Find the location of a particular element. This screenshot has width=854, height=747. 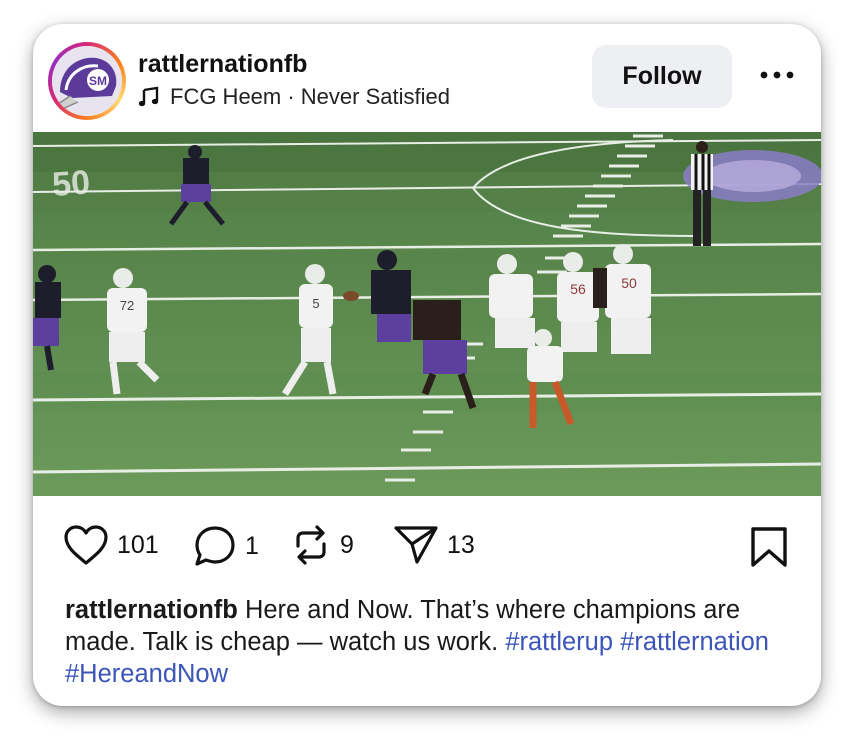

comment-bubble-icon is located at coordinates (215, 546).